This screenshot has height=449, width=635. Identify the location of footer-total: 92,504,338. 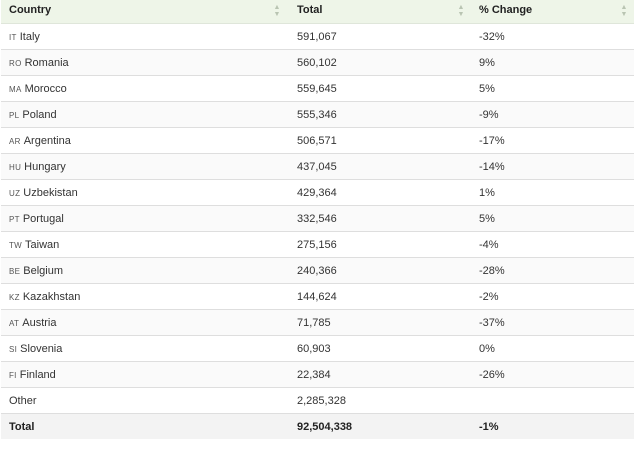
(325, 427).